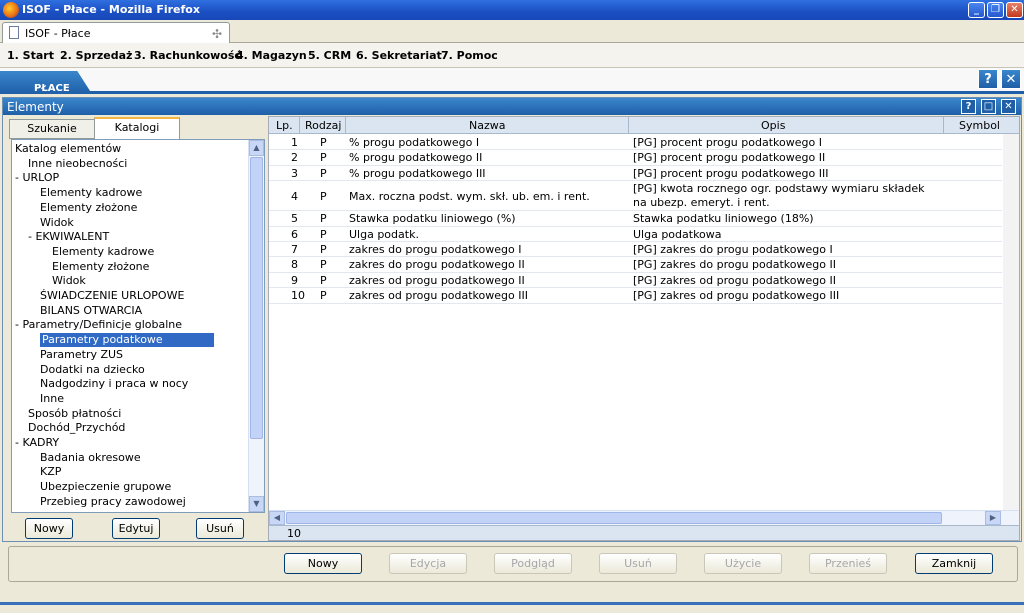  I want to click on table-row: 6 P Ulga podatk. Ulga podatkowa, so click(635, 234).